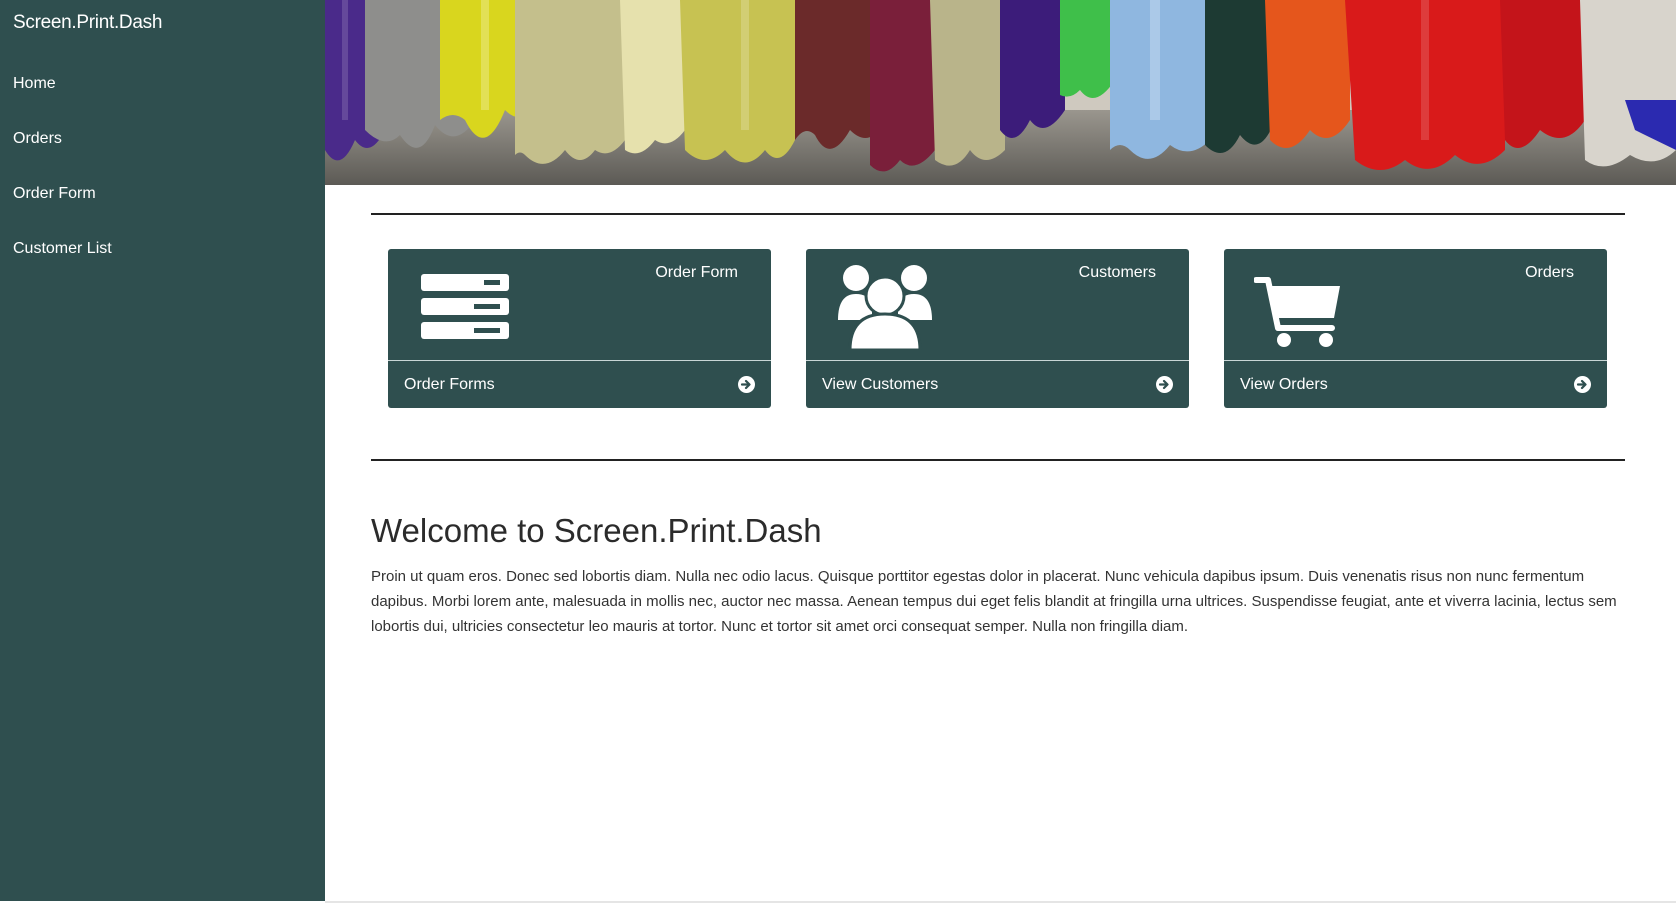 The height and width of the screenshot is (903, 1676). I want to click on sidebar-item-orders: Orders, so click(162, 138).